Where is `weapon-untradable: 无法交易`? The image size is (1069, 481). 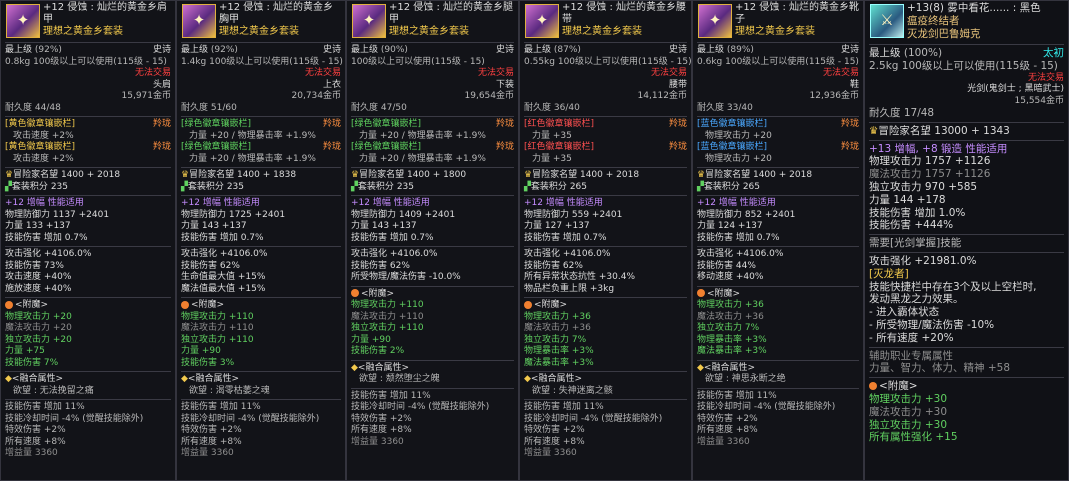
weapon-untradable: 无法交易 is located at coordinates (1045, 77).